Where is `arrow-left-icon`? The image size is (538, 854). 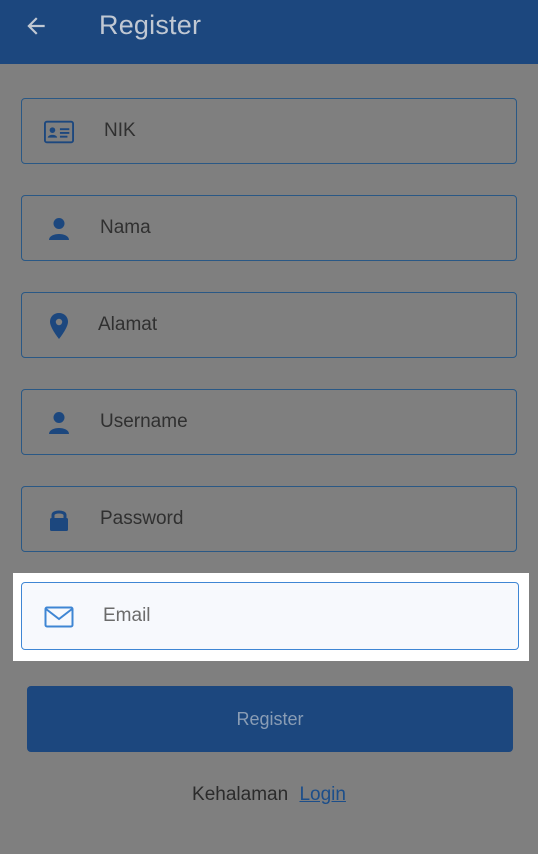 arrow-left-icon is located at coordinates (36, 26).